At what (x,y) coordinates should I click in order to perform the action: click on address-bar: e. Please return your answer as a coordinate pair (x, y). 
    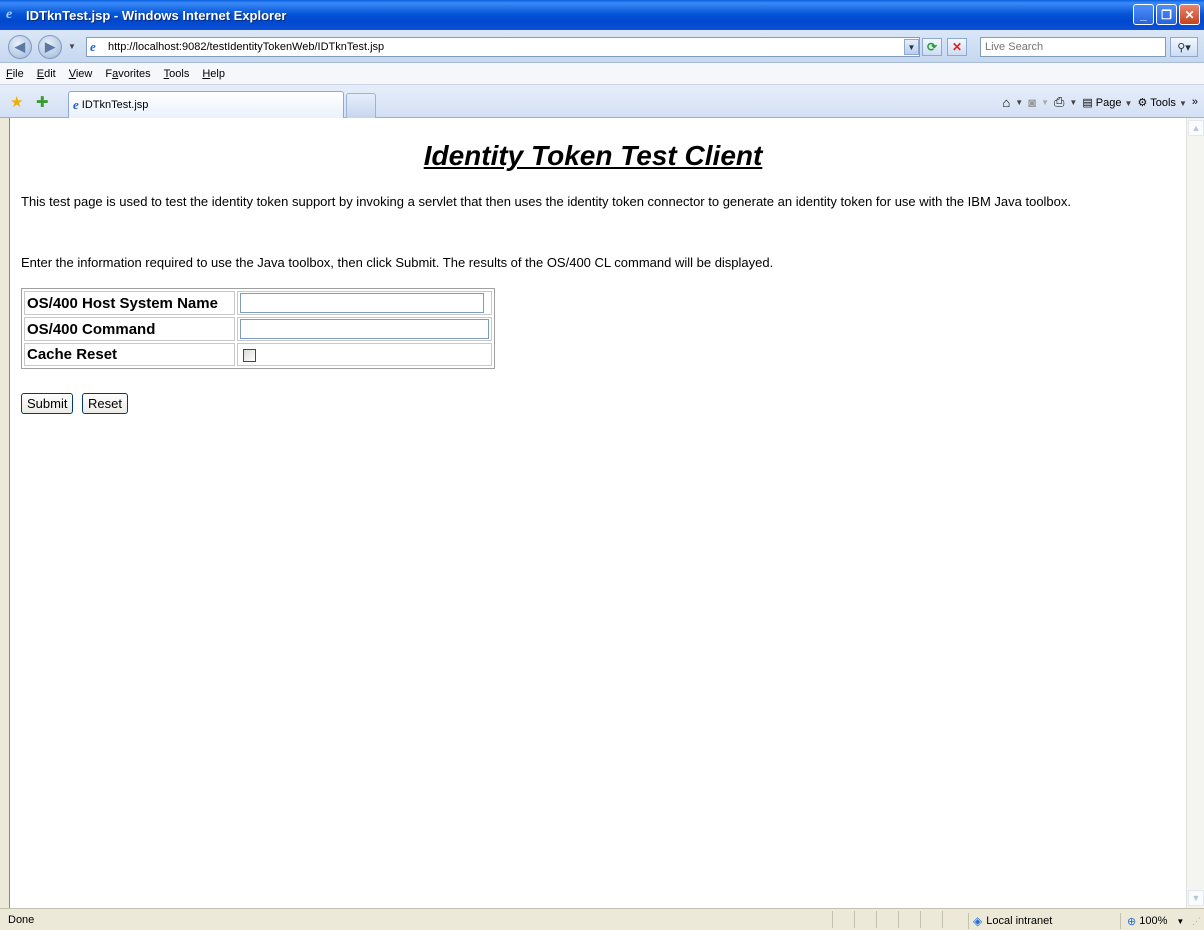
    Looking at the image, I should click on (503, 47).